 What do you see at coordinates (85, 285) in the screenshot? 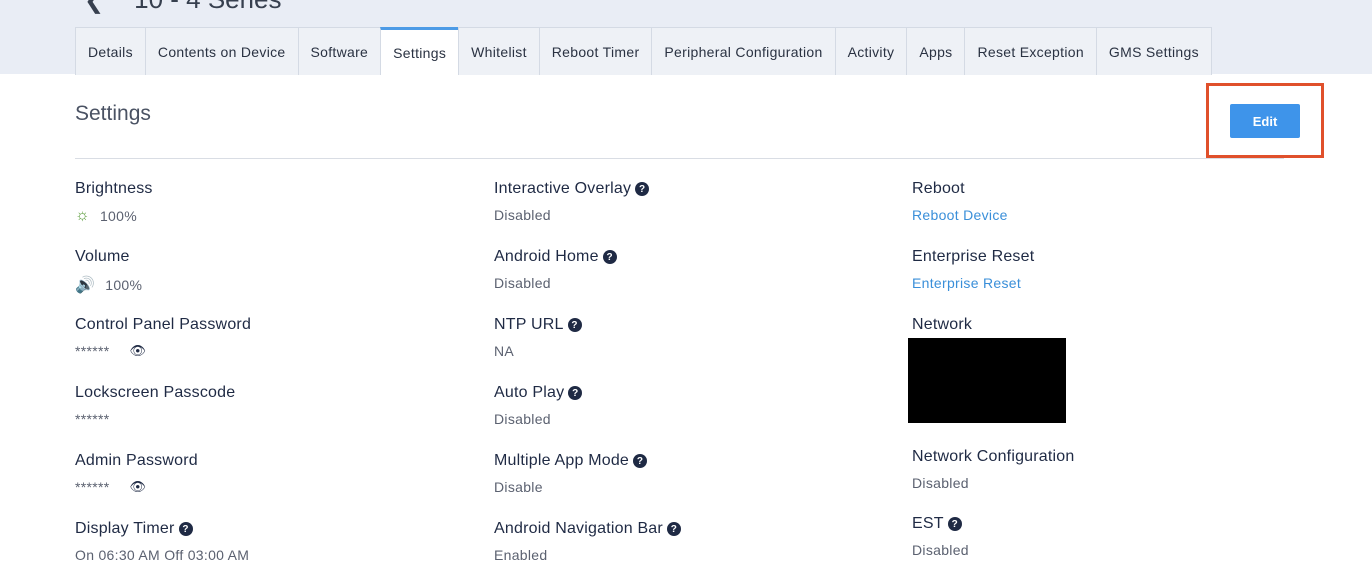
I see `volume-icon: 🔊` at bounding box center [85, 285].